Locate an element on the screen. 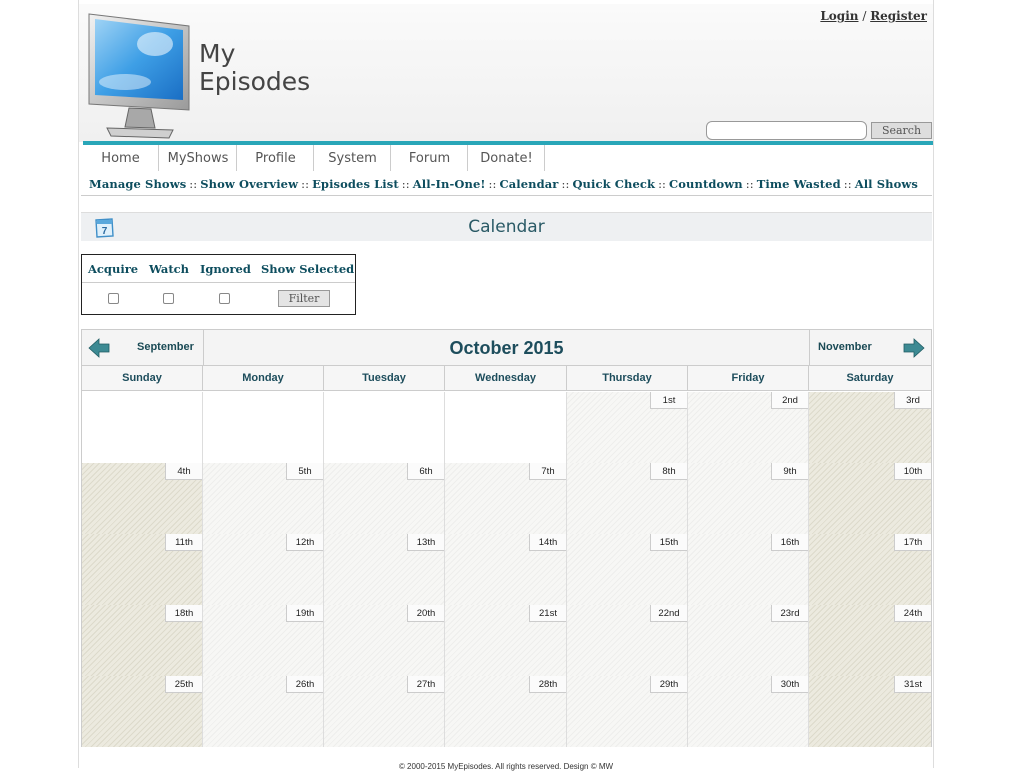 The width and height of the screenshot is (1024, 771). subnav-all-shows: All Shows is located at coordinates (886, 184).